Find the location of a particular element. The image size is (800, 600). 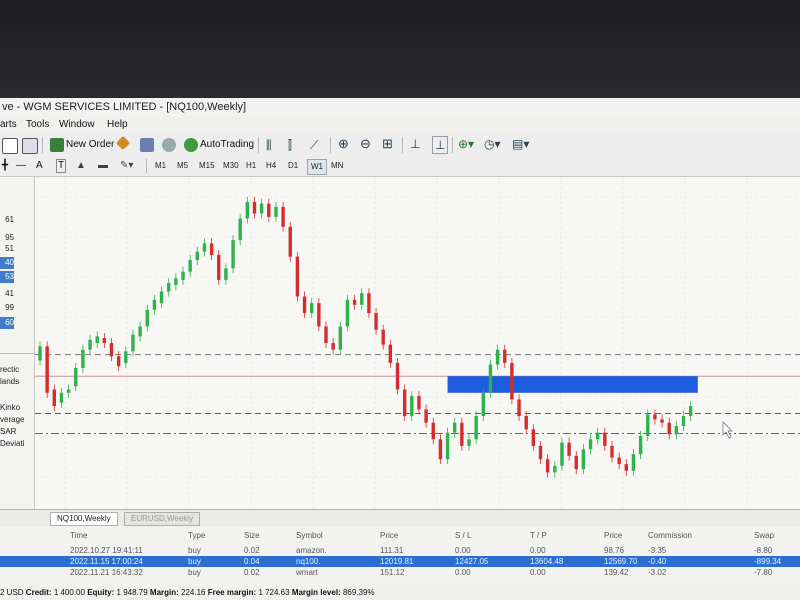

indicator-item: rectic is located at coordinates (9, 369).